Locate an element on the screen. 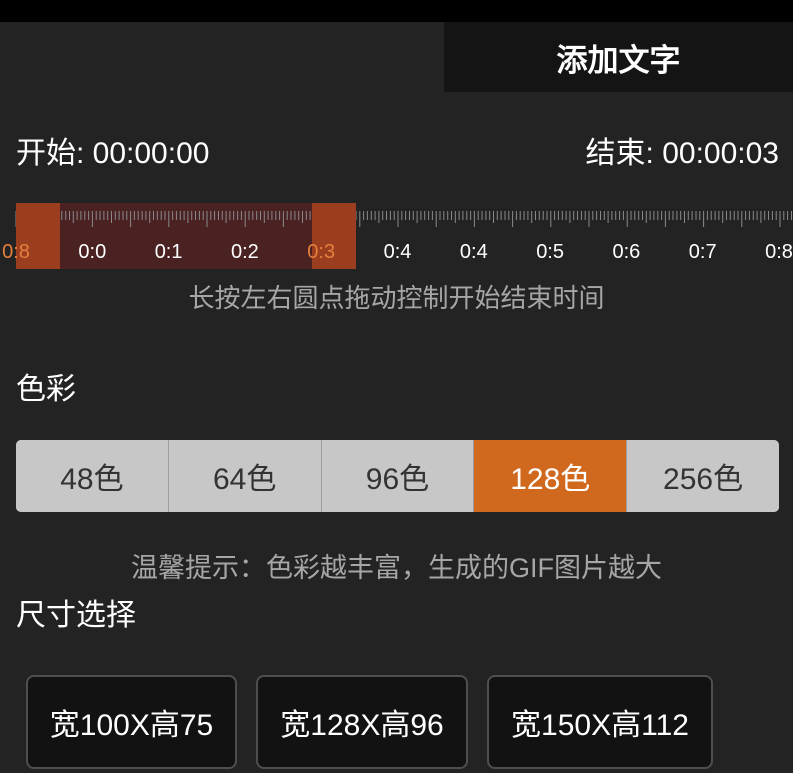 The image size is (793, 773). timeline-hint: 长按左右圆点拖动控制开始结束时间 is located at coordinates (396, 298).